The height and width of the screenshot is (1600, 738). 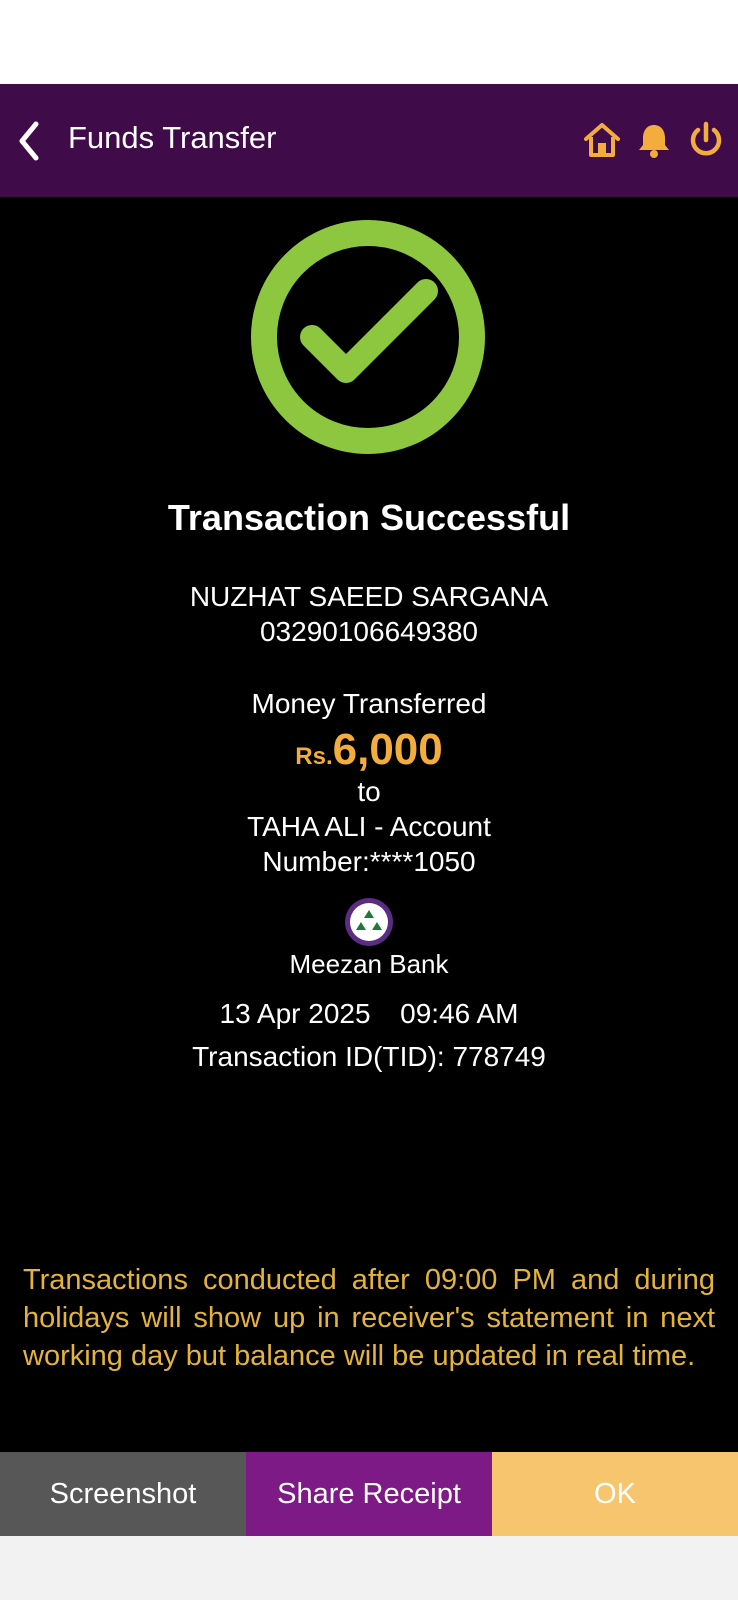 I want to click on currency-label: Rs., so click(x=314, y=756).